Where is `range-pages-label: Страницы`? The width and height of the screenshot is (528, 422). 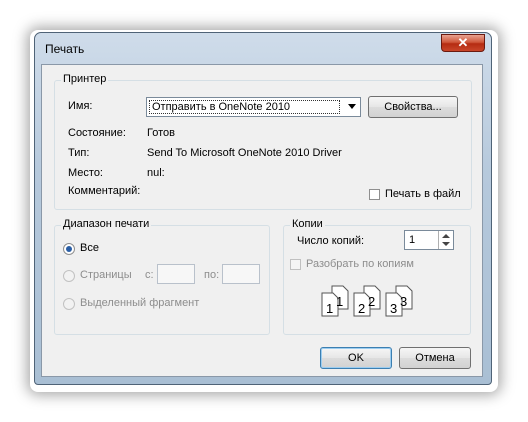 range-pages-label: Страницы is located at coordinates (106, 275).